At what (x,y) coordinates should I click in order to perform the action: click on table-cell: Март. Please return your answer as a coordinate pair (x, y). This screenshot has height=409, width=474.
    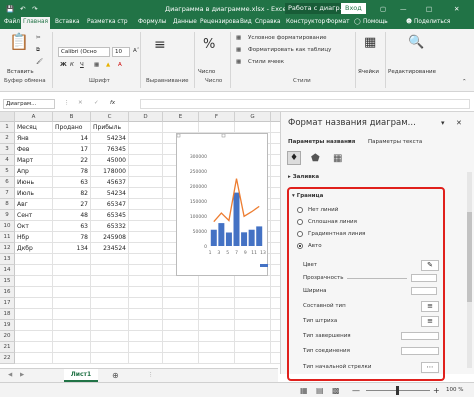
    Looking at the image, I should click on (34, 160).